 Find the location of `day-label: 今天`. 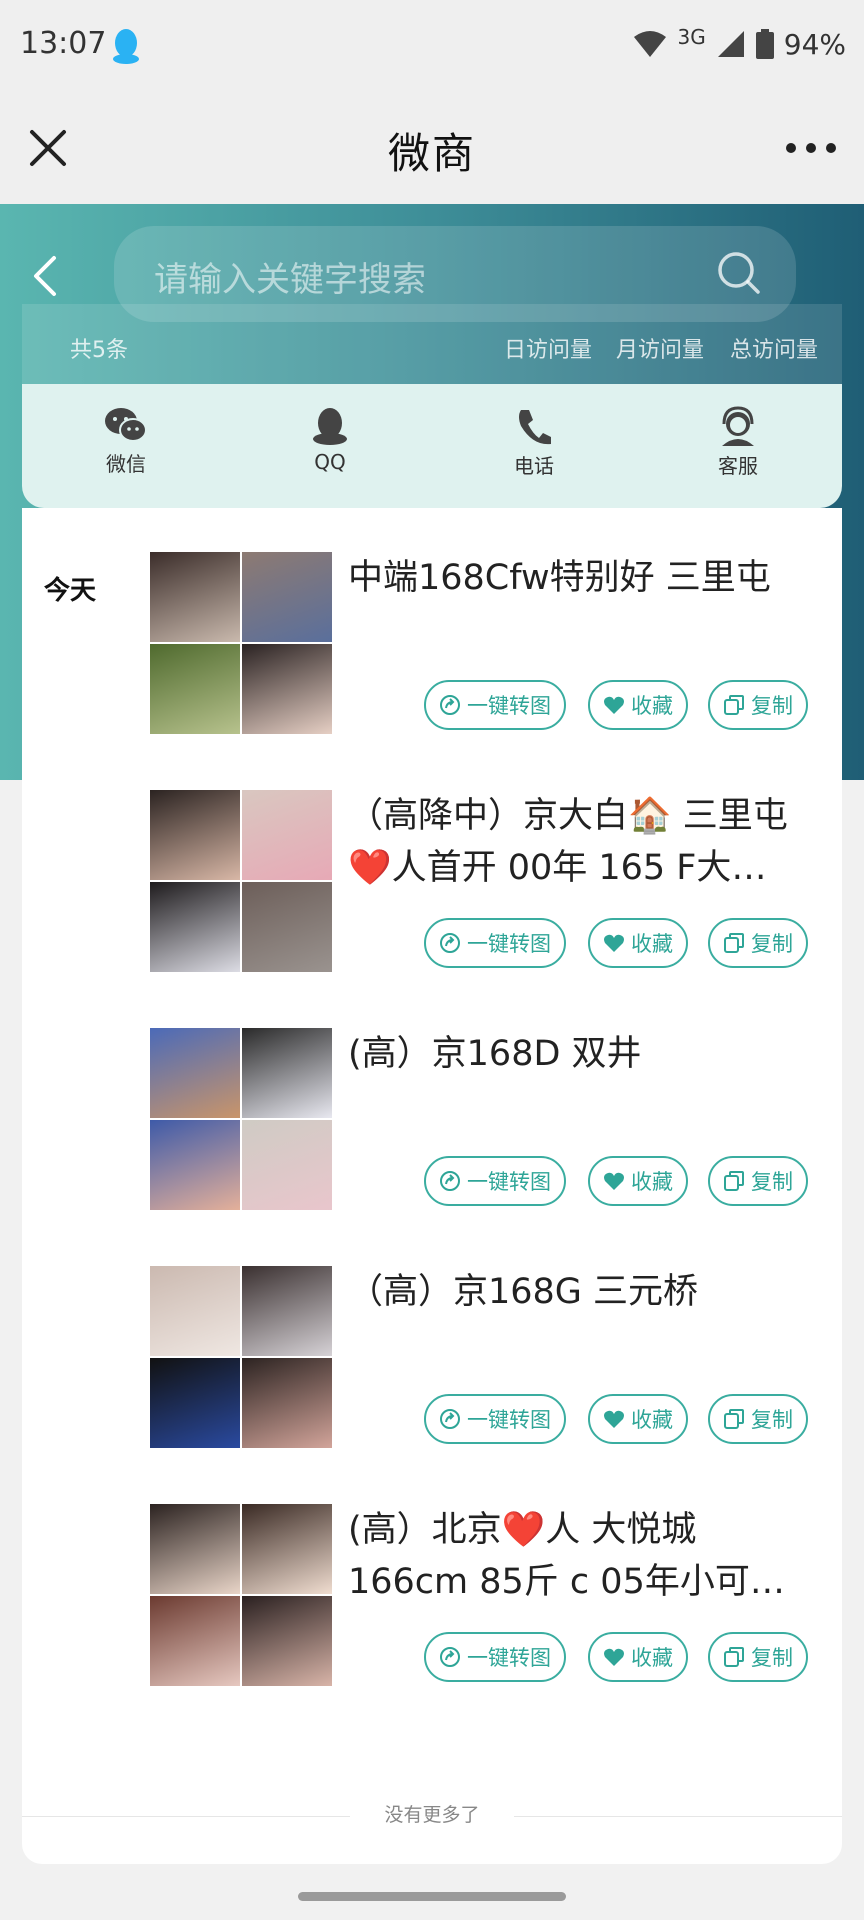

day-label: 今天 is located at coordinates (70, 591).